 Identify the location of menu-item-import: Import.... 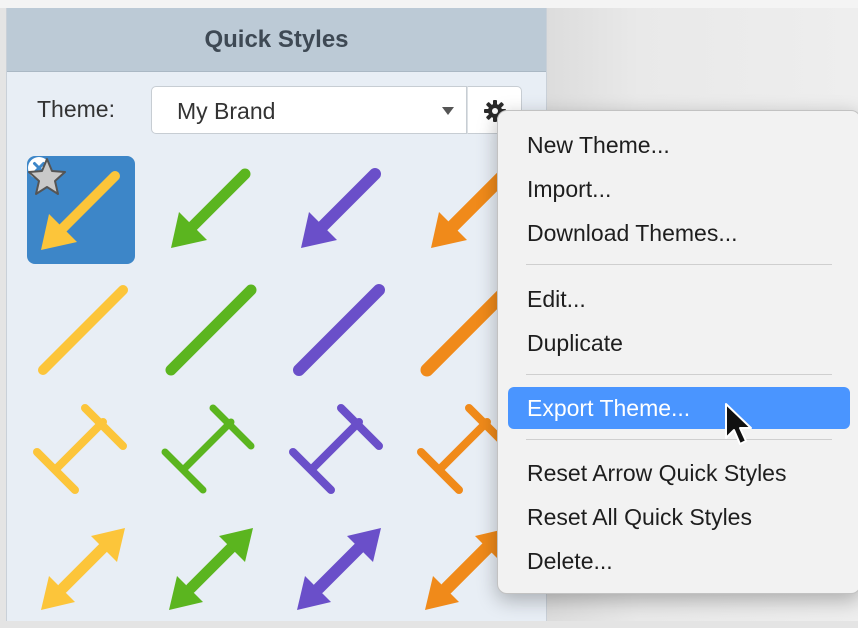
(679, 189).